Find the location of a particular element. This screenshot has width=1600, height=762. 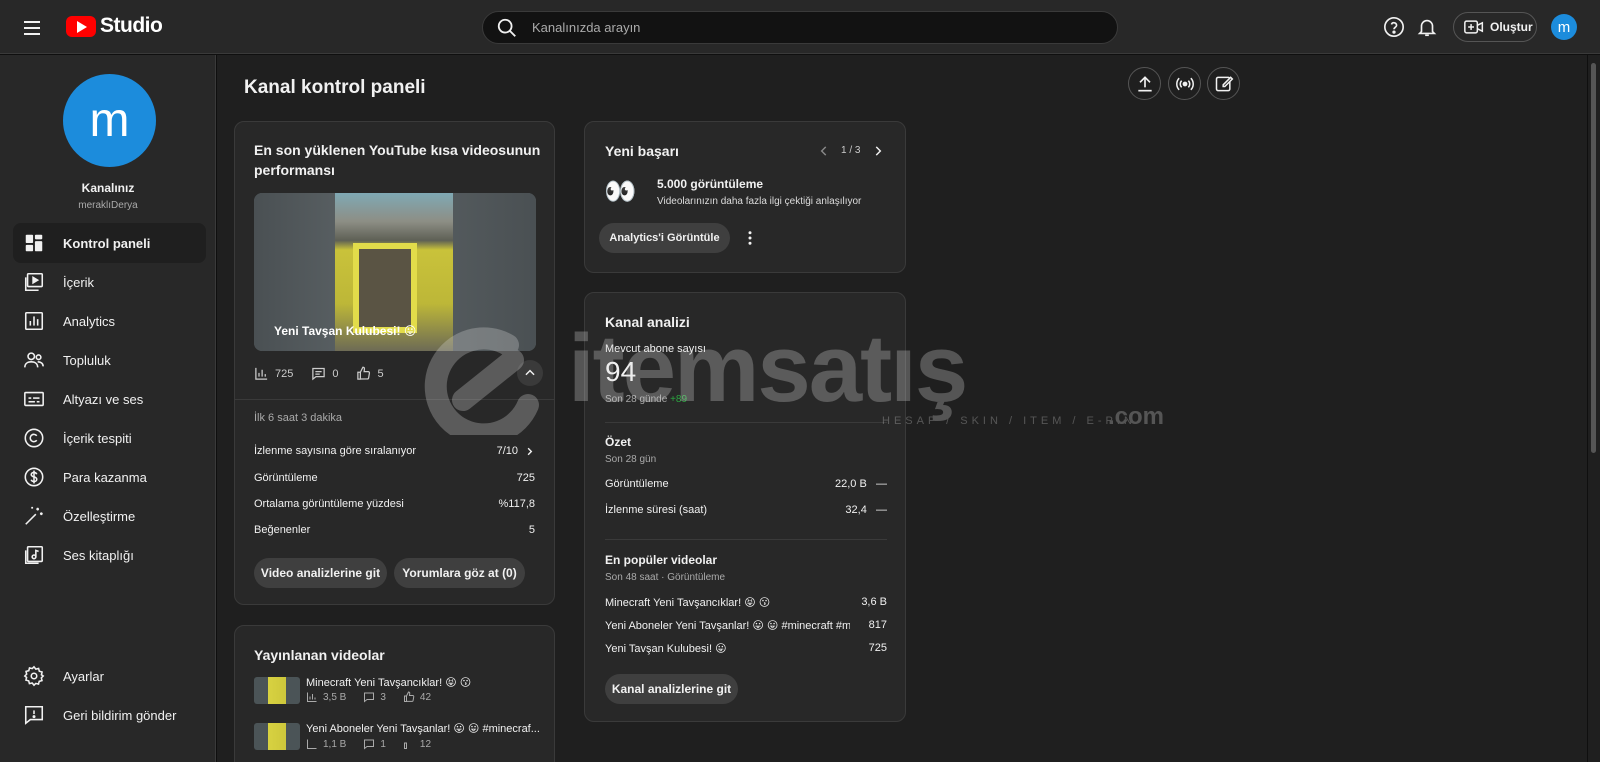

sidebar-item-dashboard: Kontrol paneli is located at coordinates (109, 243).